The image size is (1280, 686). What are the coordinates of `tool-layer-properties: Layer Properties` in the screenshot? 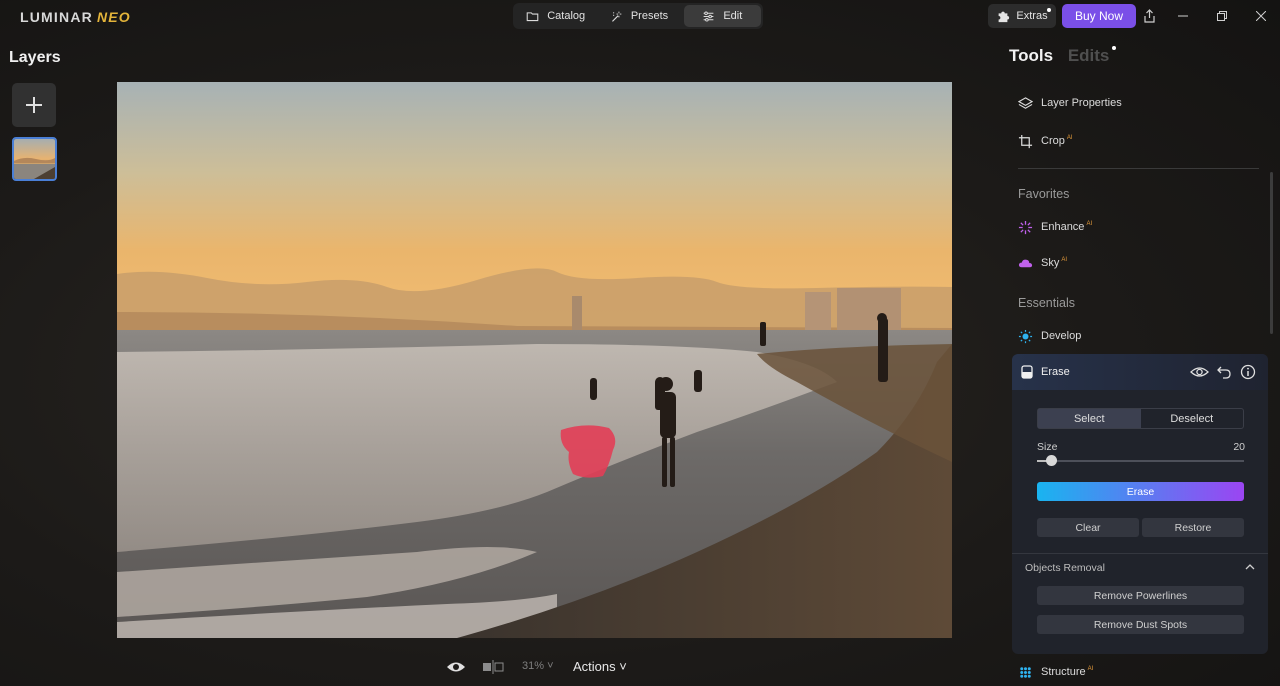 It's located at (1070, 103).